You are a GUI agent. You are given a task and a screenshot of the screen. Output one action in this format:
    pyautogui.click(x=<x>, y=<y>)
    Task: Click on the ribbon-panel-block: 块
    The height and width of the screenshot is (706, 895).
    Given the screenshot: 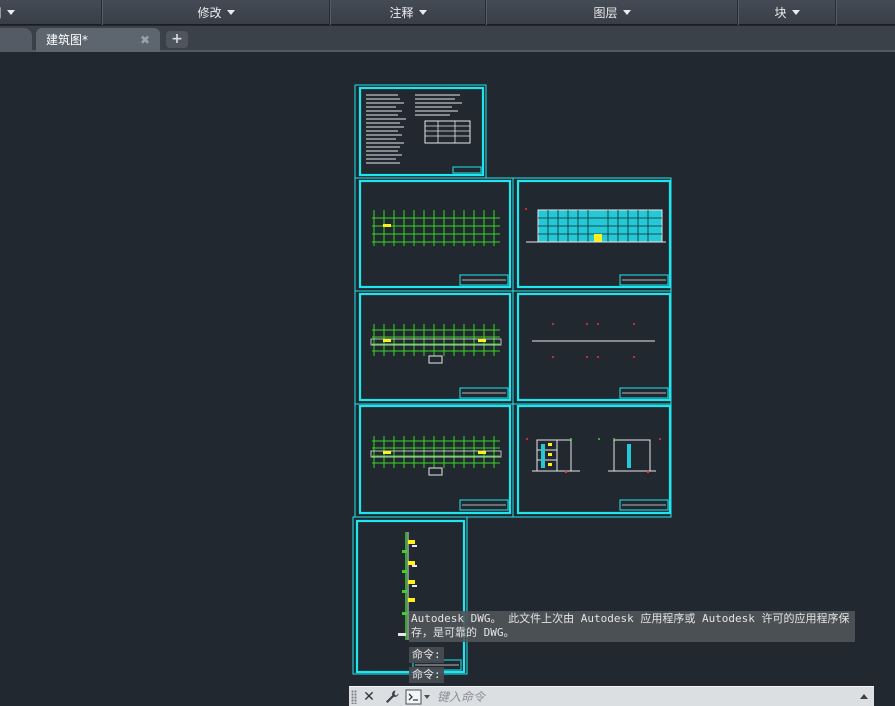 What is the action you would take?
    pyautogui.click(x=787, y=12)
    